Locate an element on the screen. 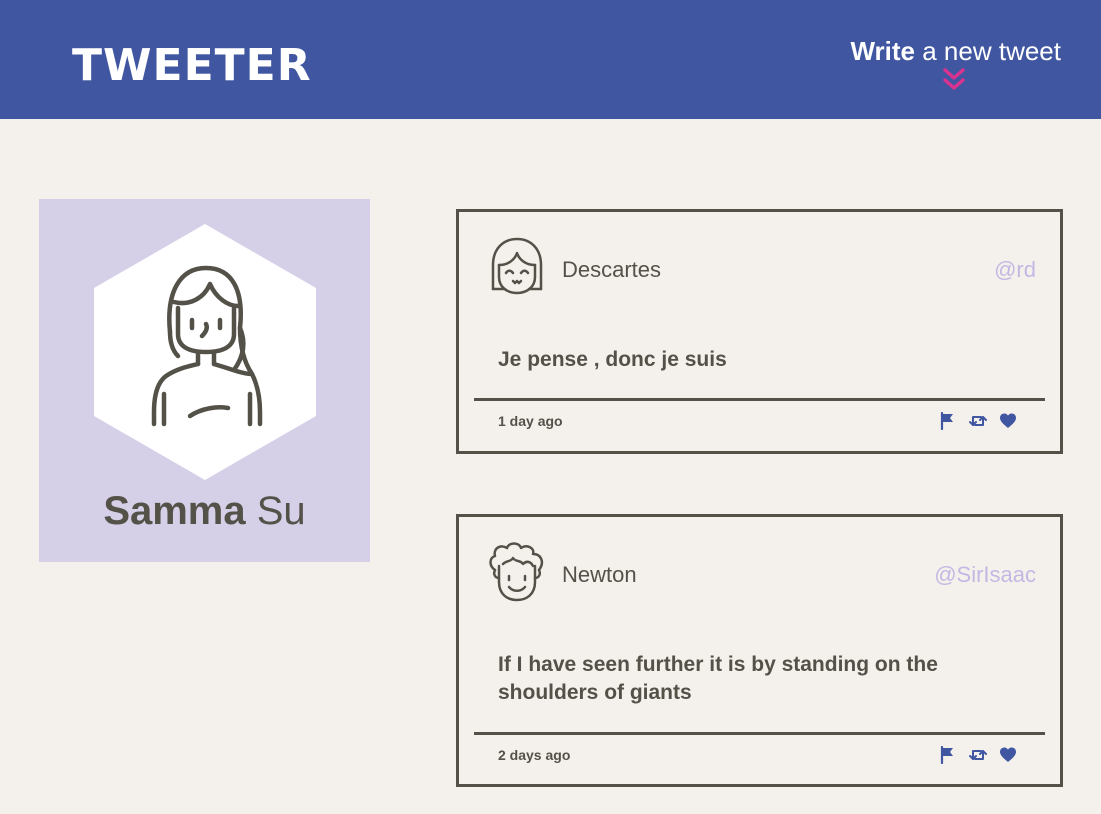 Image resolution: width=1101 pixels, height=814 pixels. compose-label: Write a new tweet is located at coordinates (955, 51).